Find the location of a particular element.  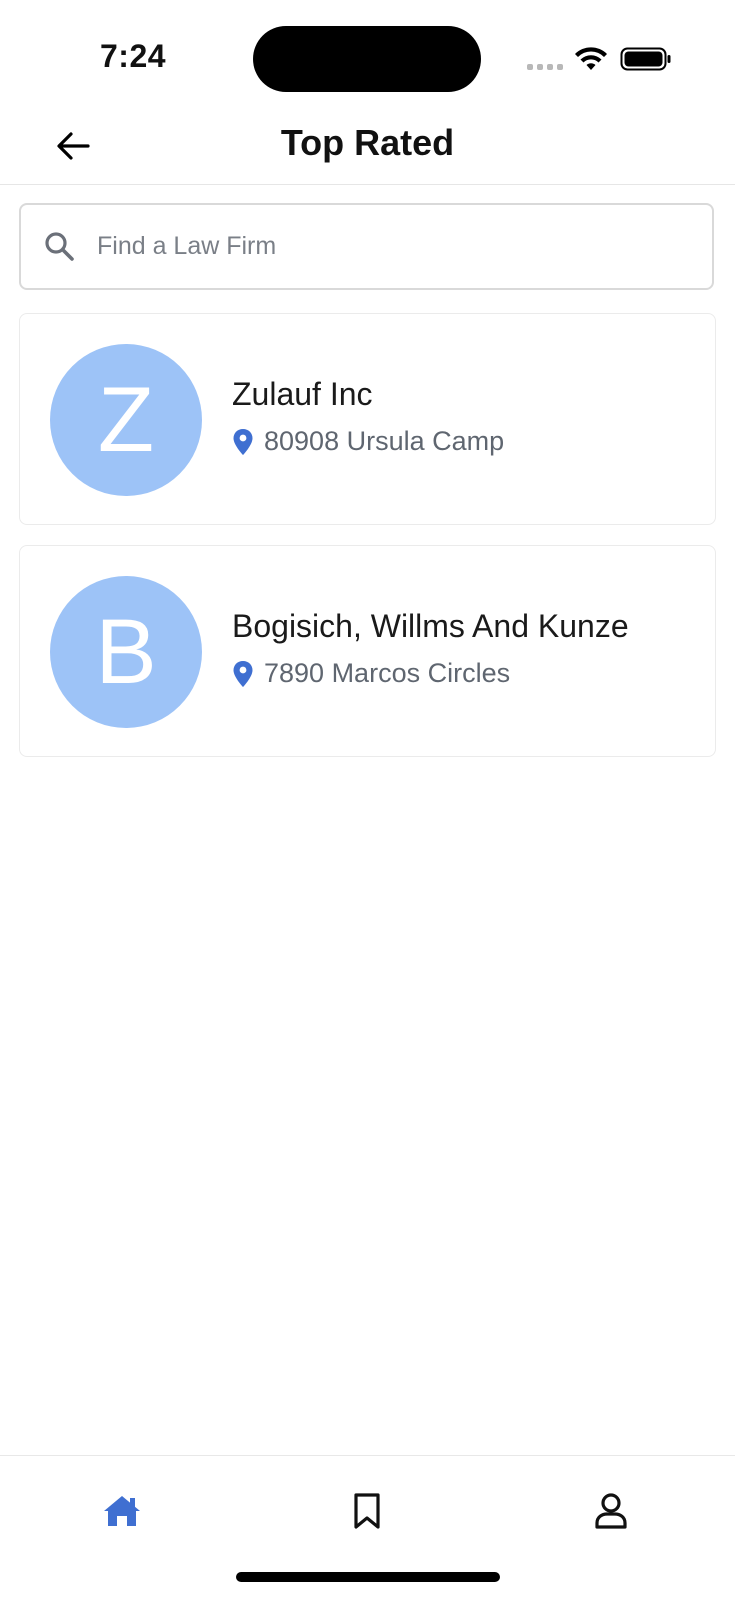

search-box is located at coordinates (366, 246).